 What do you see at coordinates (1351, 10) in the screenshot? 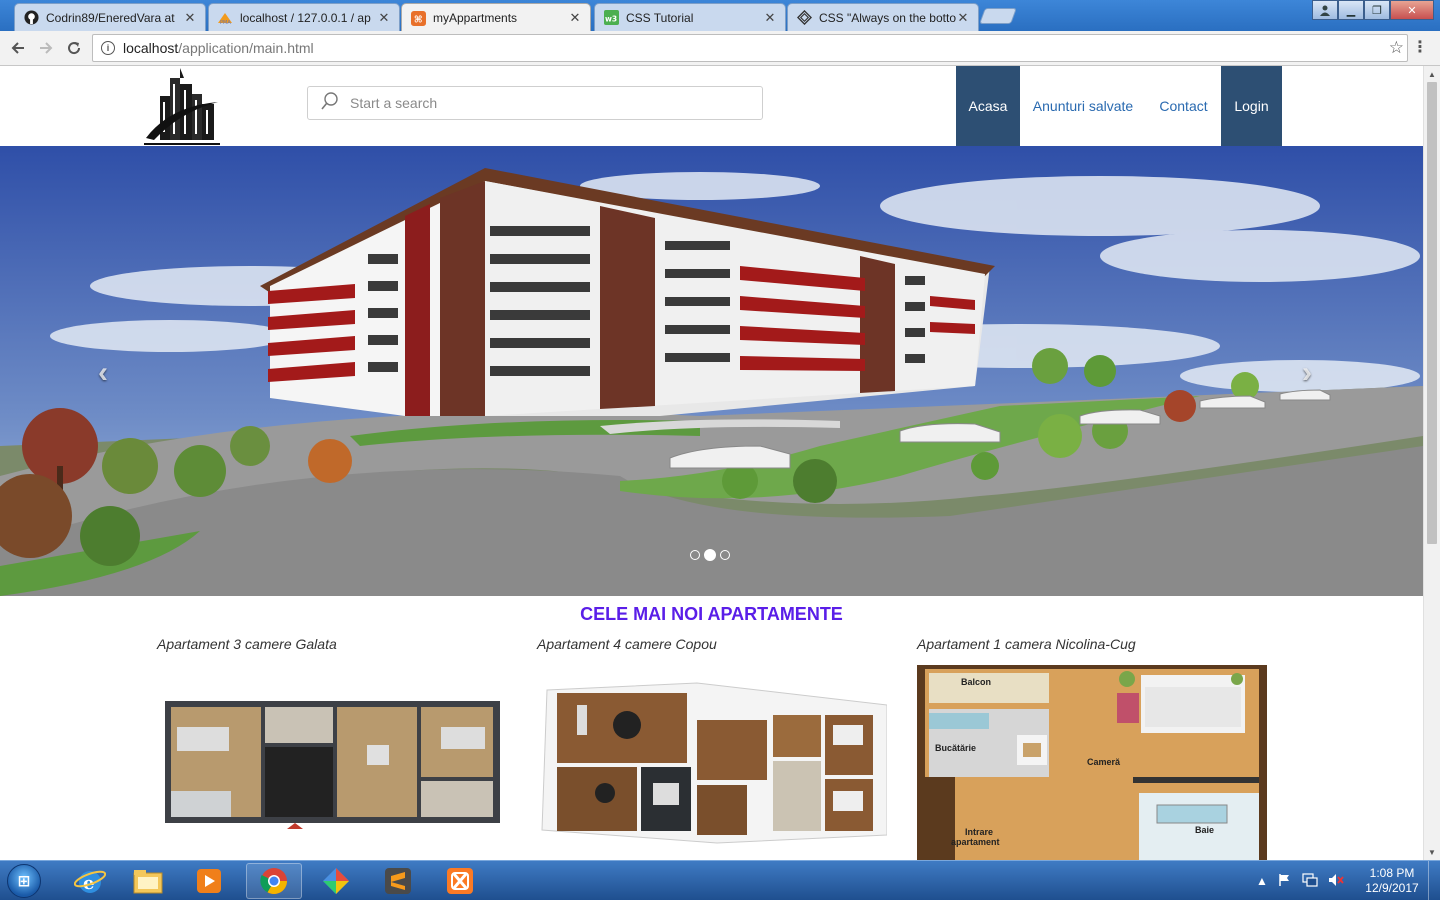
I see `minimize-button: ▁` at bounding box center [1351, 10].